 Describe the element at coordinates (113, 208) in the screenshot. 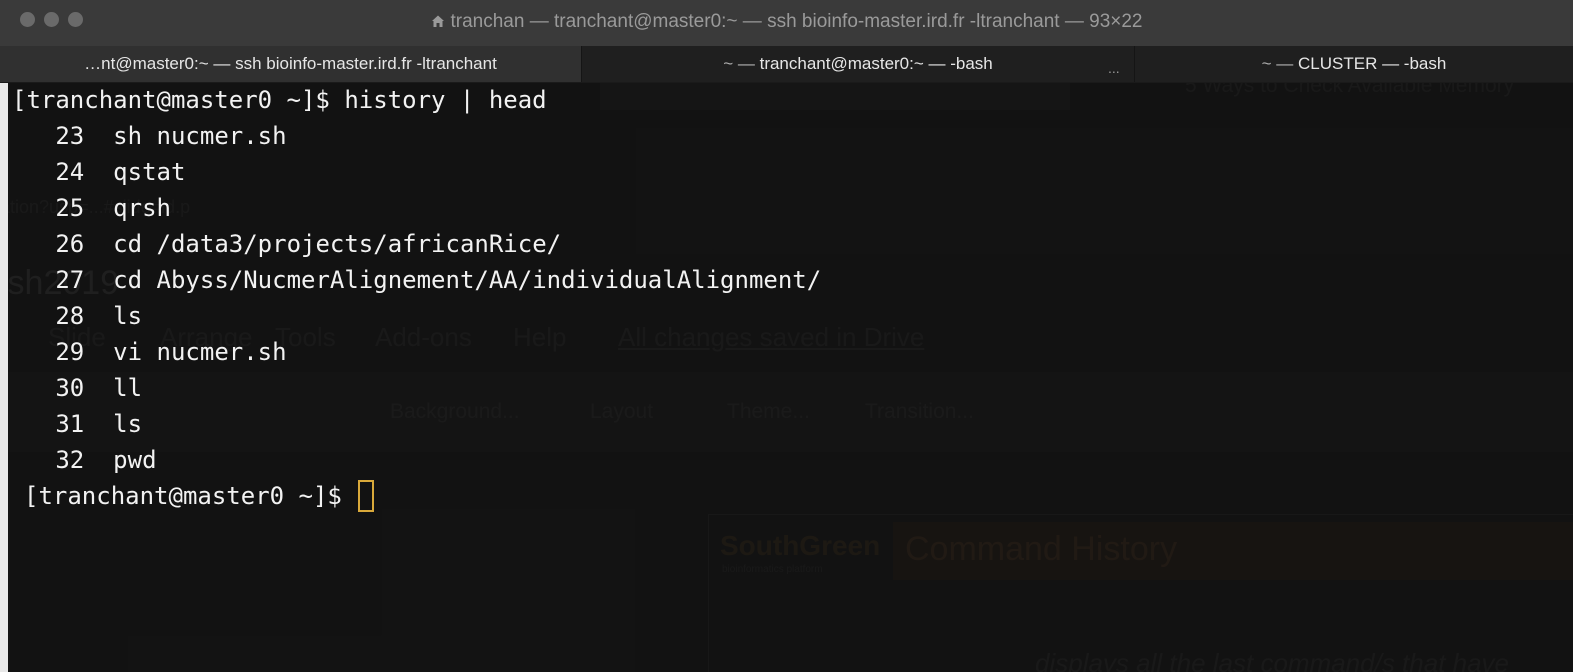

I see `history-line: 25 qrsh` at that location.